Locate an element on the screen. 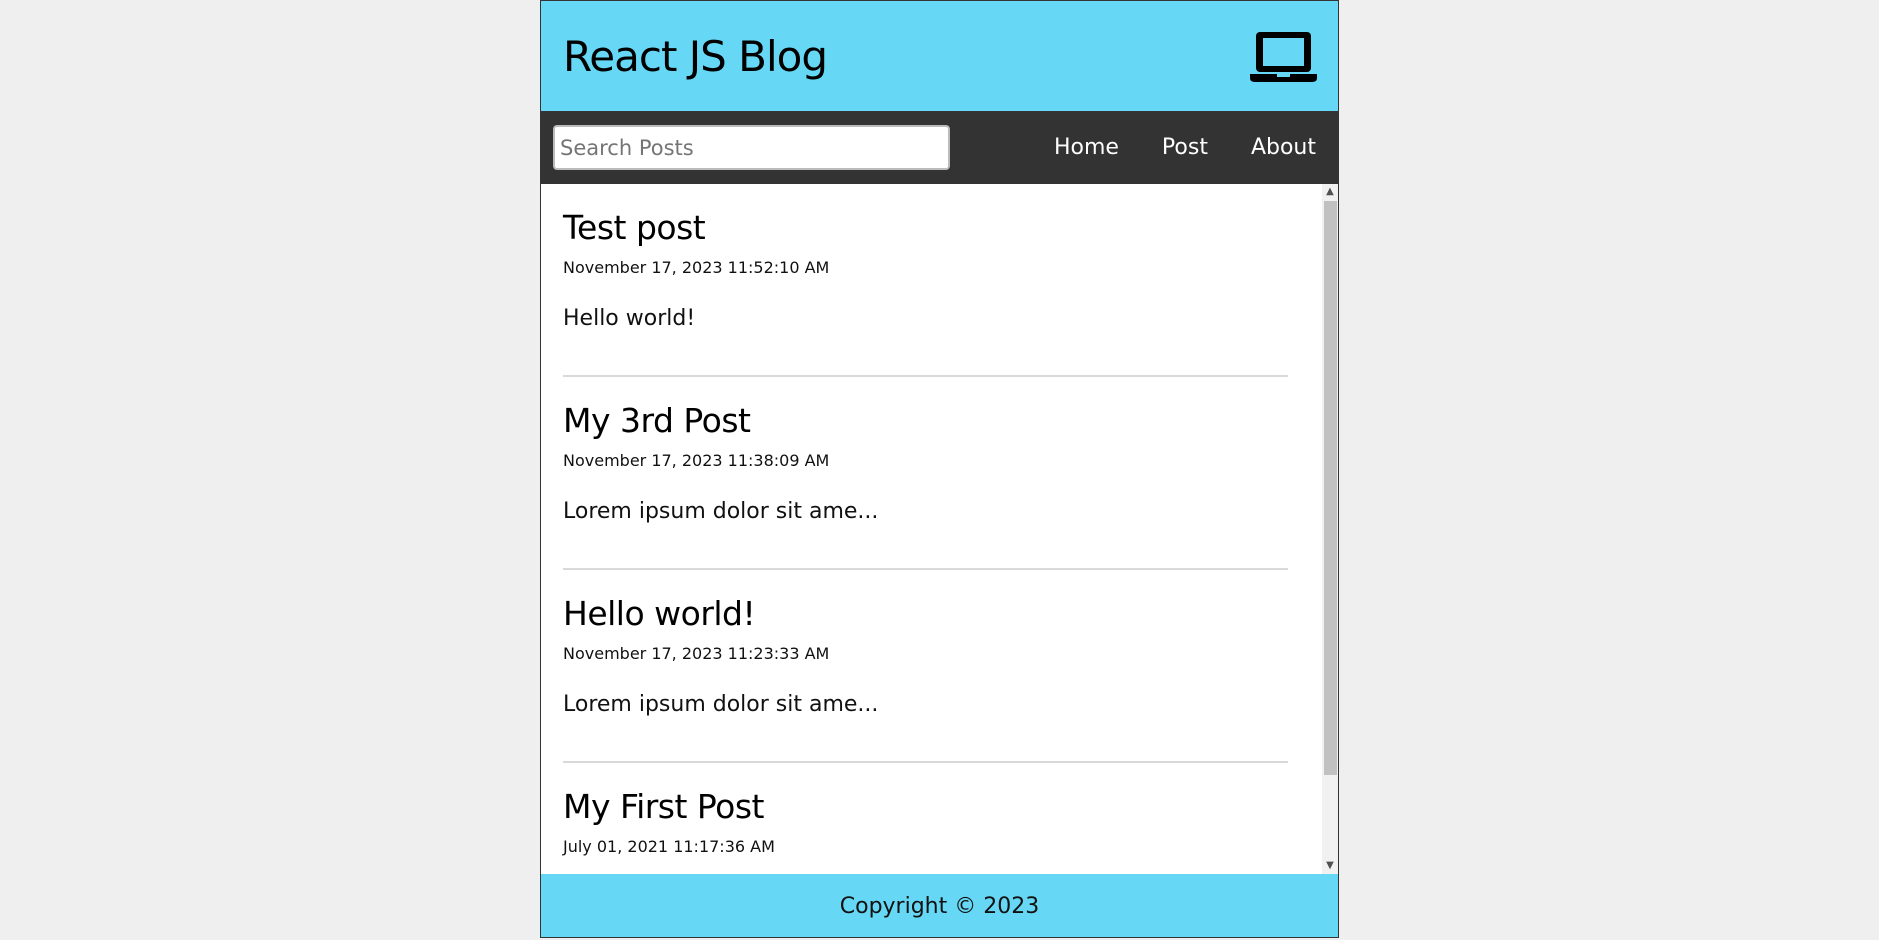 This screenshot has height=940, width=1879. scroll-down-icon: ▼ is located at coordinates (1330, 866).